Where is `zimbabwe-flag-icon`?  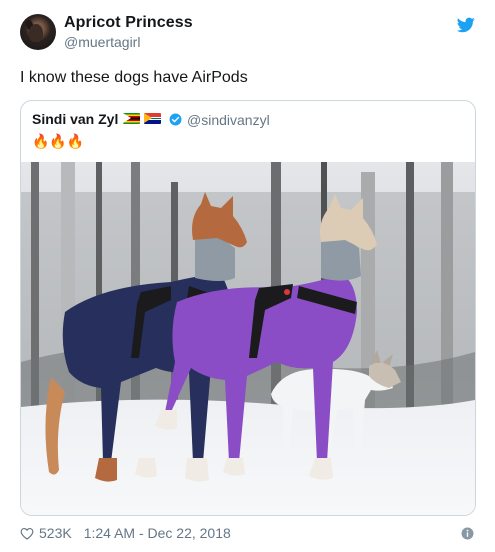 zimbabwe-flag-icon is located at coordinates (131, 118).